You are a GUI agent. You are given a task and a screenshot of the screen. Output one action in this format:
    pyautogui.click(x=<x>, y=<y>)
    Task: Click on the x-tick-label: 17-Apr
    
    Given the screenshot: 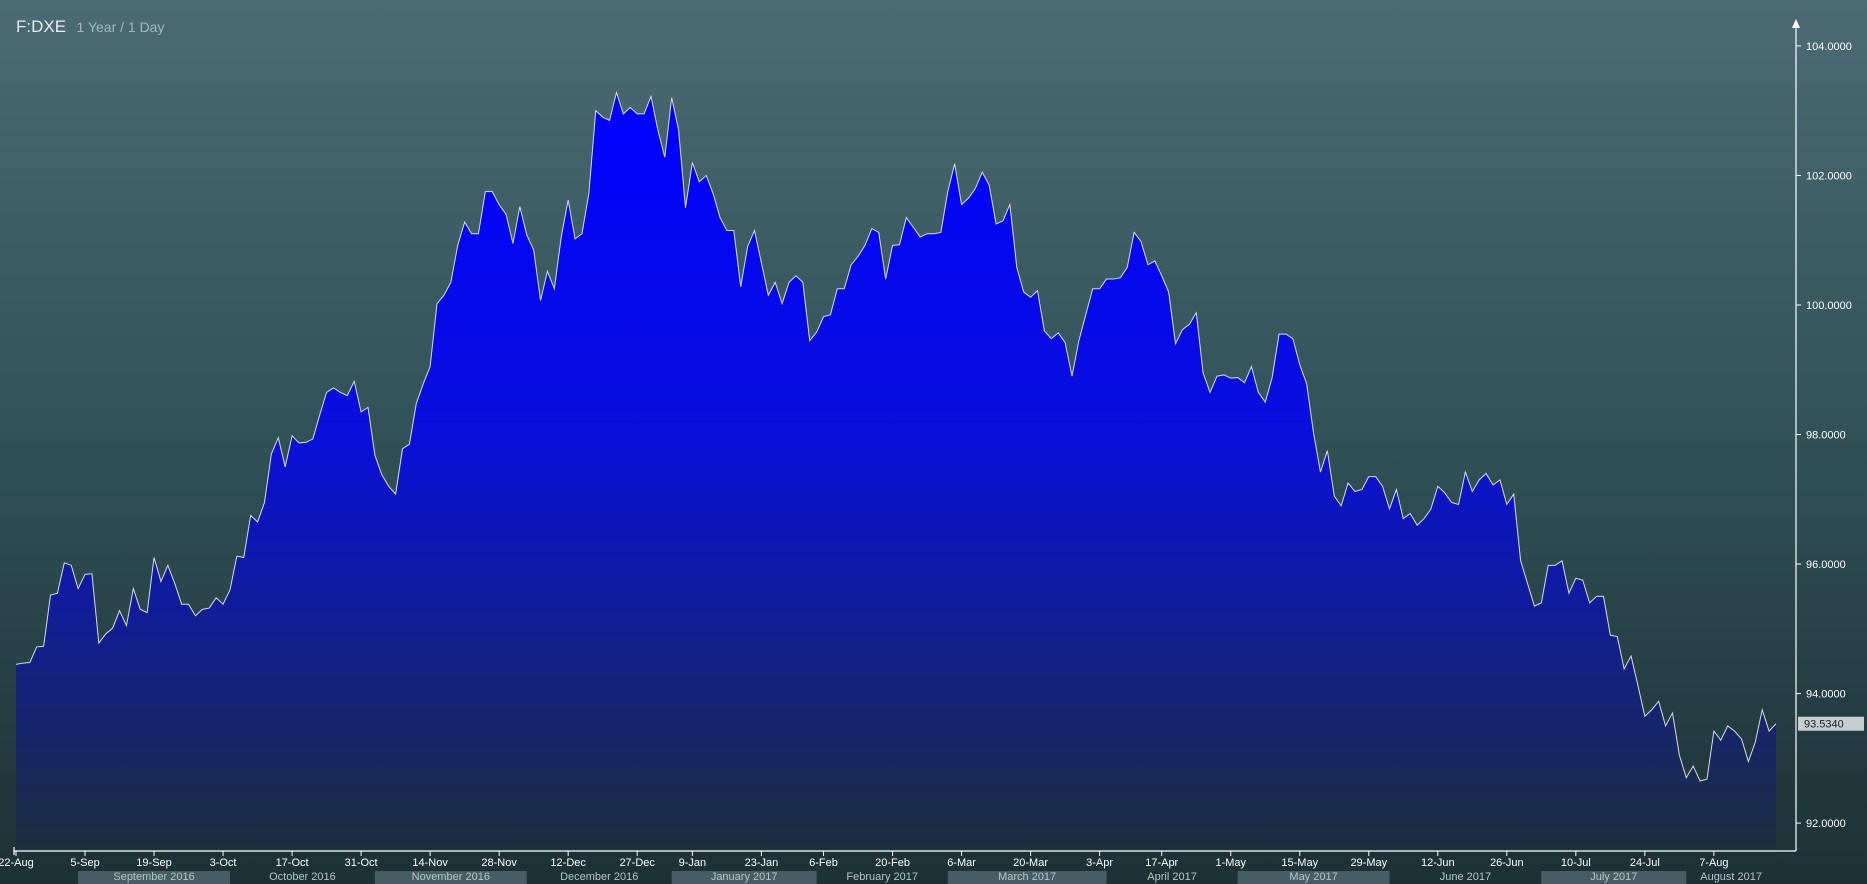 What is the action you would take?
    pyautogui.click(x=1161, y=863)
    